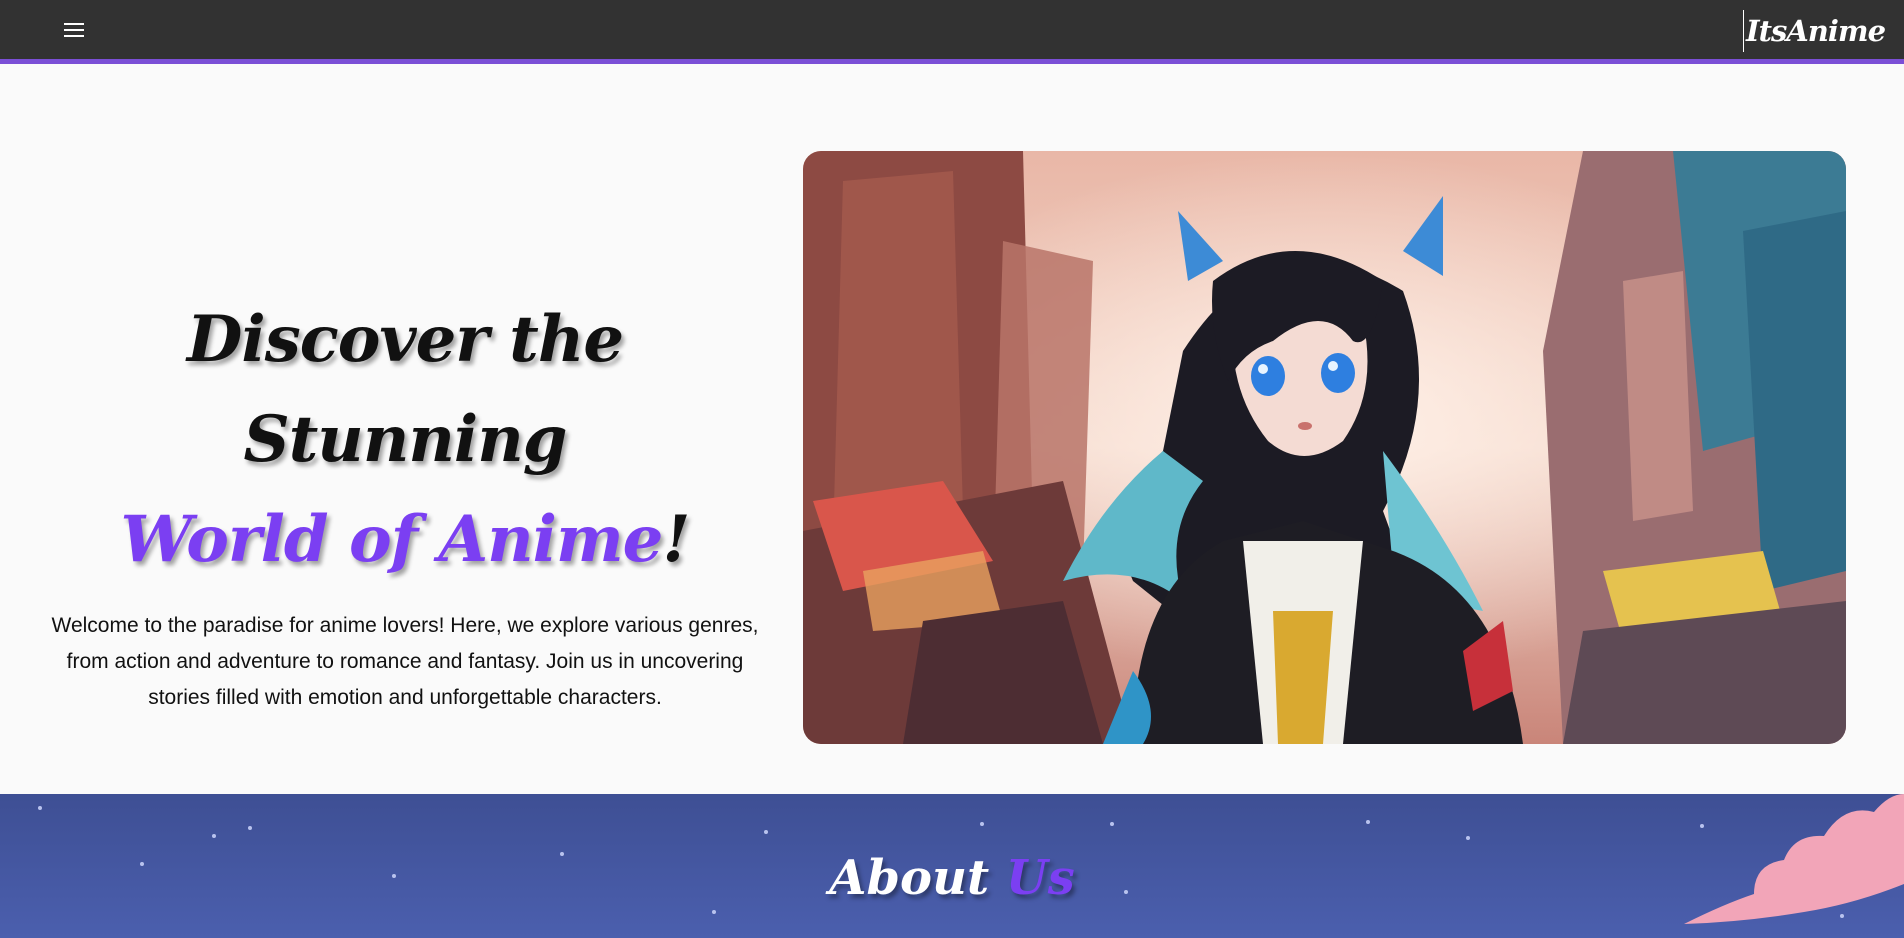 This screenshot has height=938, width=1904. Describe the element at coordinates (1040, 878) in the screenshot. I see `about-title-accent: Us` at that location.